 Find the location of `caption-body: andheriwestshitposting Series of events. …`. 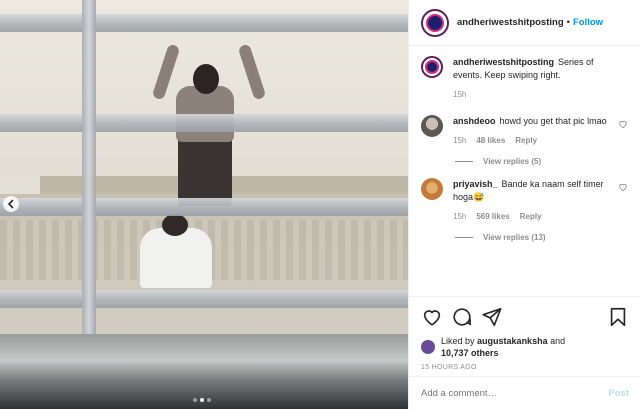

caption-body: andheriwestshitposting Series of events. … is located at coordinates (540, 78).